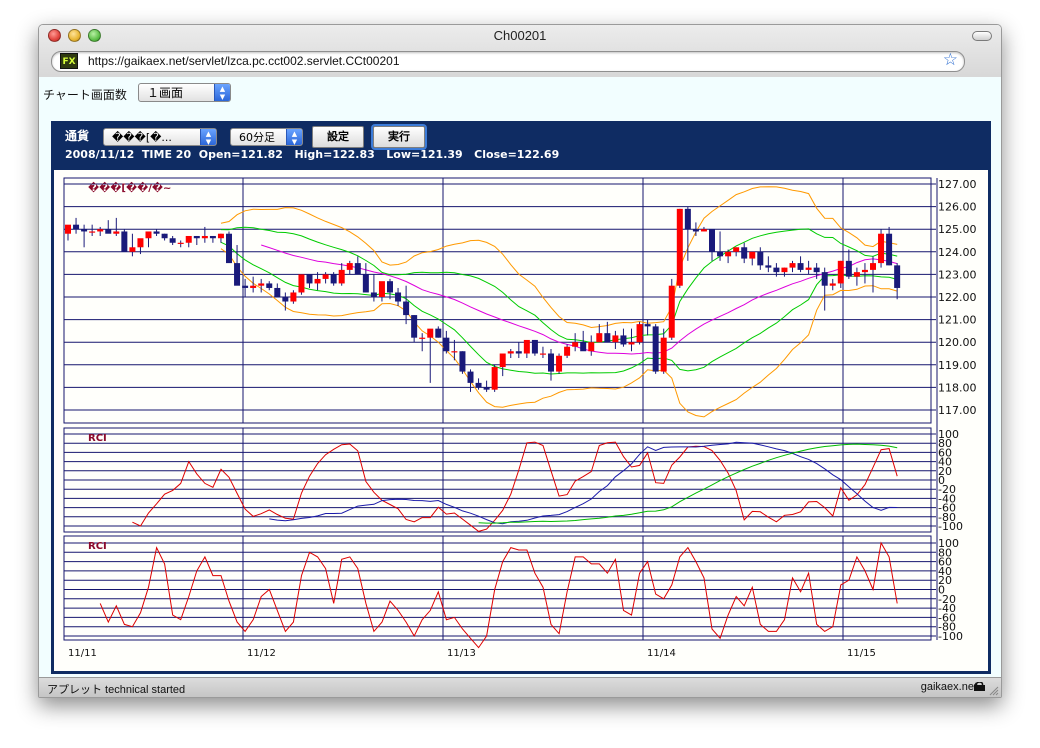 Image resolution: width=1040 pixels, height=748 pixels. What do you see at coordinates (82, 653) in the screenshot?
I see `x-tick-label: 11/11` at bounding box center [82, 653].